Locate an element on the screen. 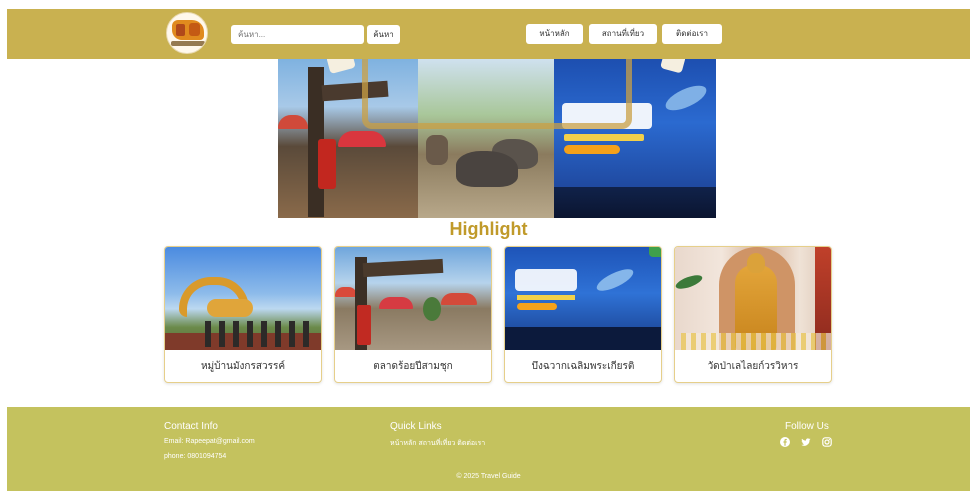 This screenshot has height=491, width=977. quick-link-attractions: สถานที่เที่ยว is located at coordinates (436, 443).